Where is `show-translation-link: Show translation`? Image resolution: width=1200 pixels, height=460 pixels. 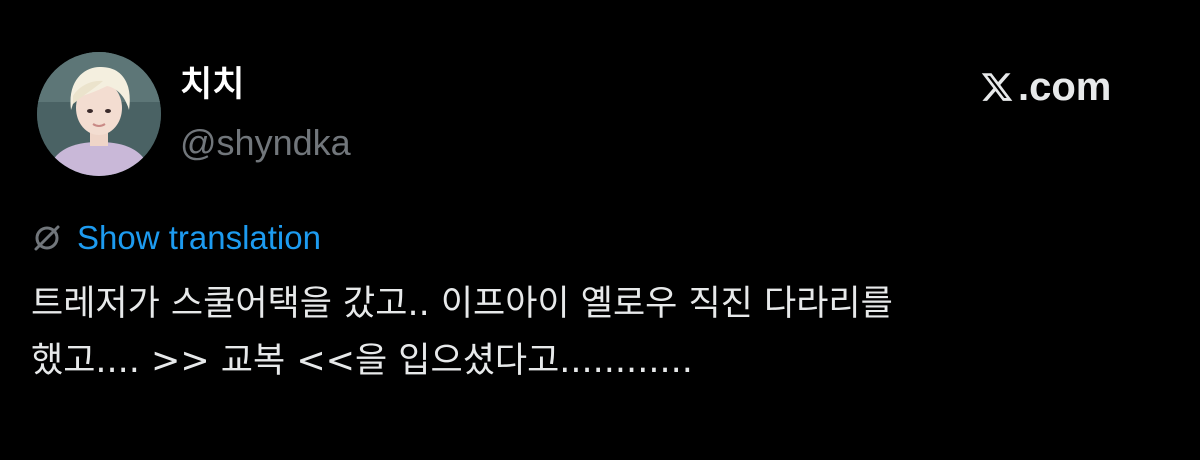
show-translation-link: Show translation is located at coordinates (199, 238).